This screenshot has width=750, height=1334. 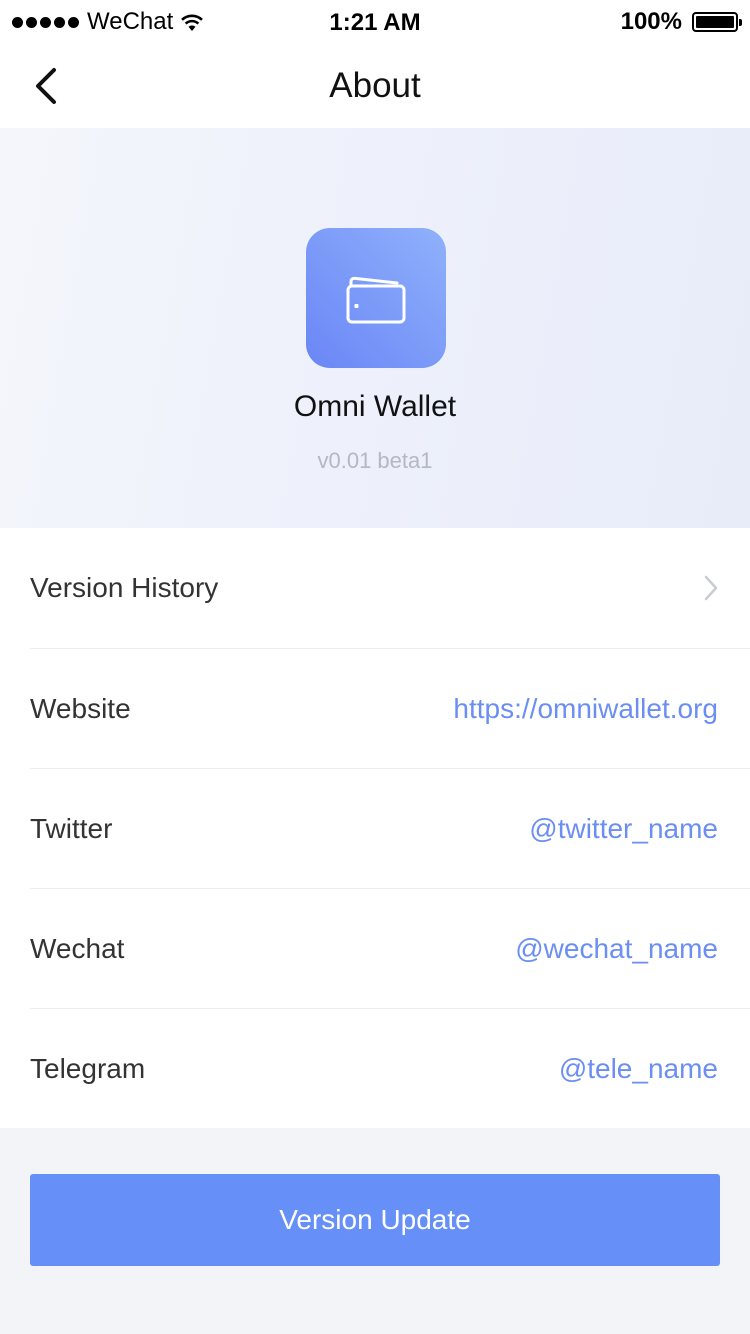 I want to click on row-label: Version History, so click(x=124, y=587).